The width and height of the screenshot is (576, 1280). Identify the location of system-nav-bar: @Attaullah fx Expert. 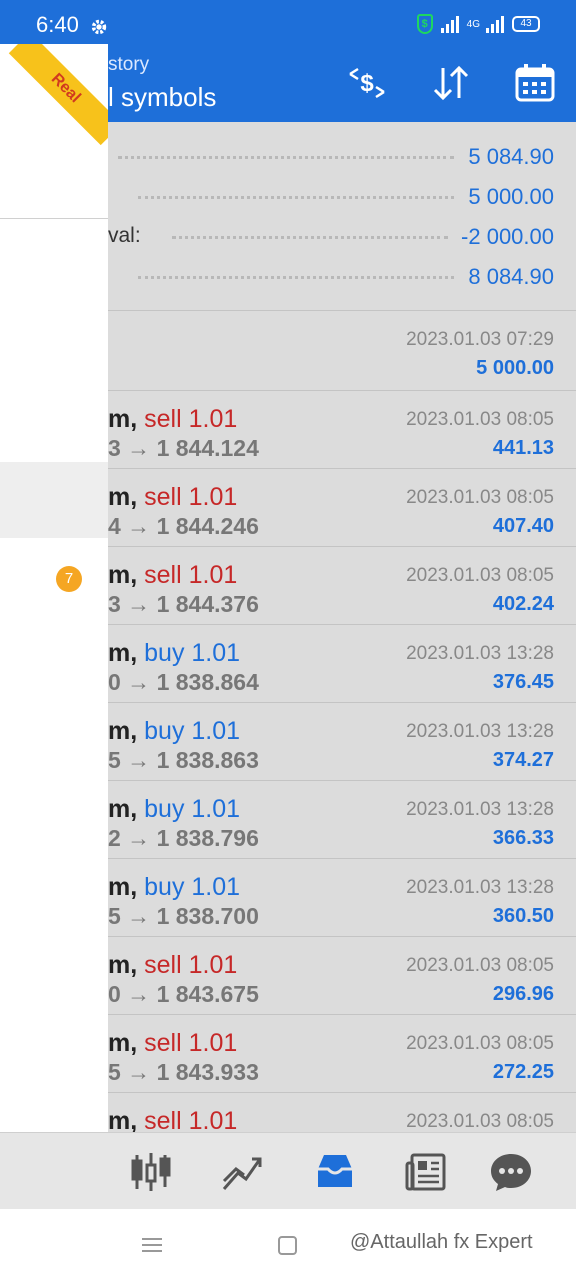
(288, 1244).